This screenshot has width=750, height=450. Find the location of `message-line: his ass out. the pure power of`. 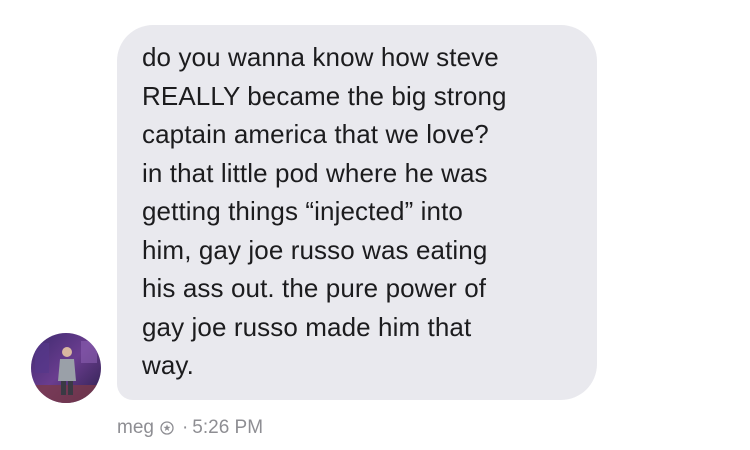

message-line: his ass out. the pure power of is located at coordinates (314, 288).